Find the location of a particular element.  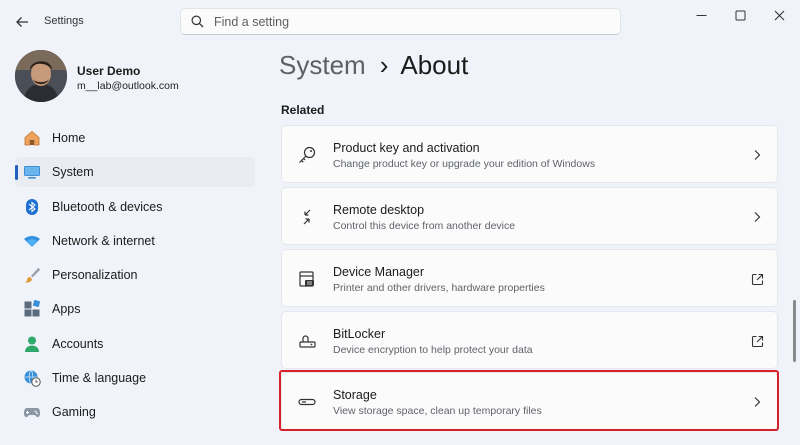

close-button is located at coordinates (779, 15).